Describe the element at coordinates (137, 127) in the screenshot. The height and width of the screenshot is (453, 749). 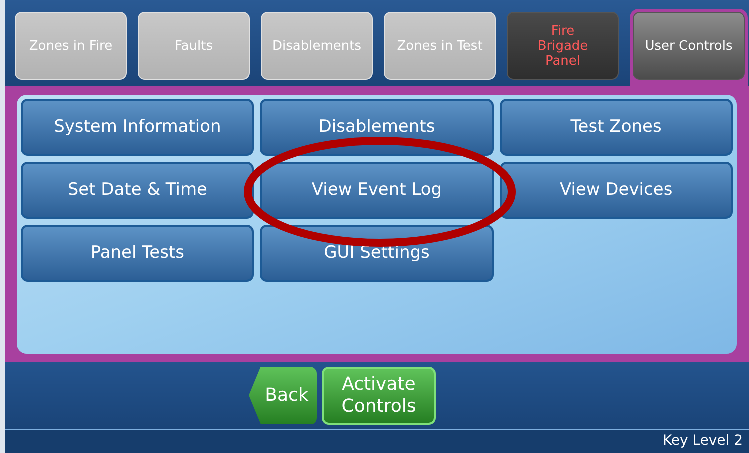
I see `menu-button: System Information` at that location.